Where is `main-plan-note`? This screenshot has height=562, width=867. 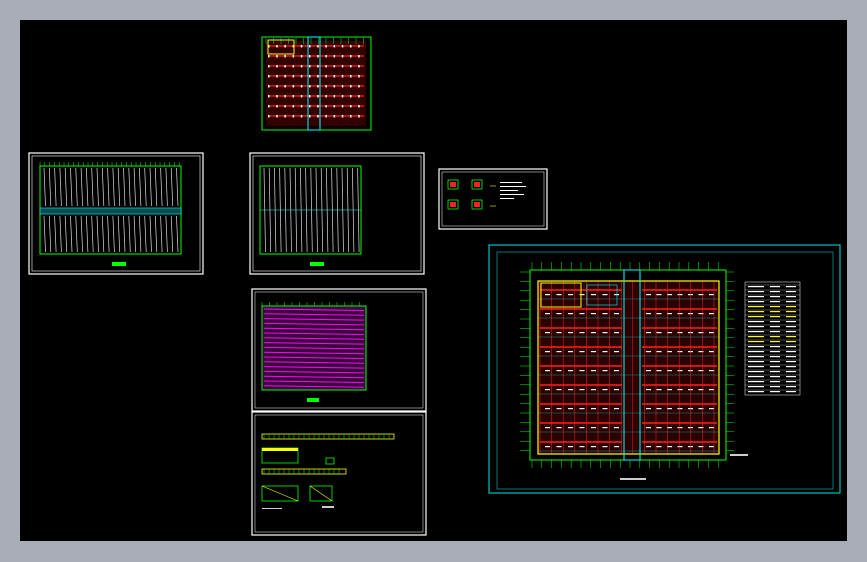
main-plan-note is located at coordinates (739, 455).